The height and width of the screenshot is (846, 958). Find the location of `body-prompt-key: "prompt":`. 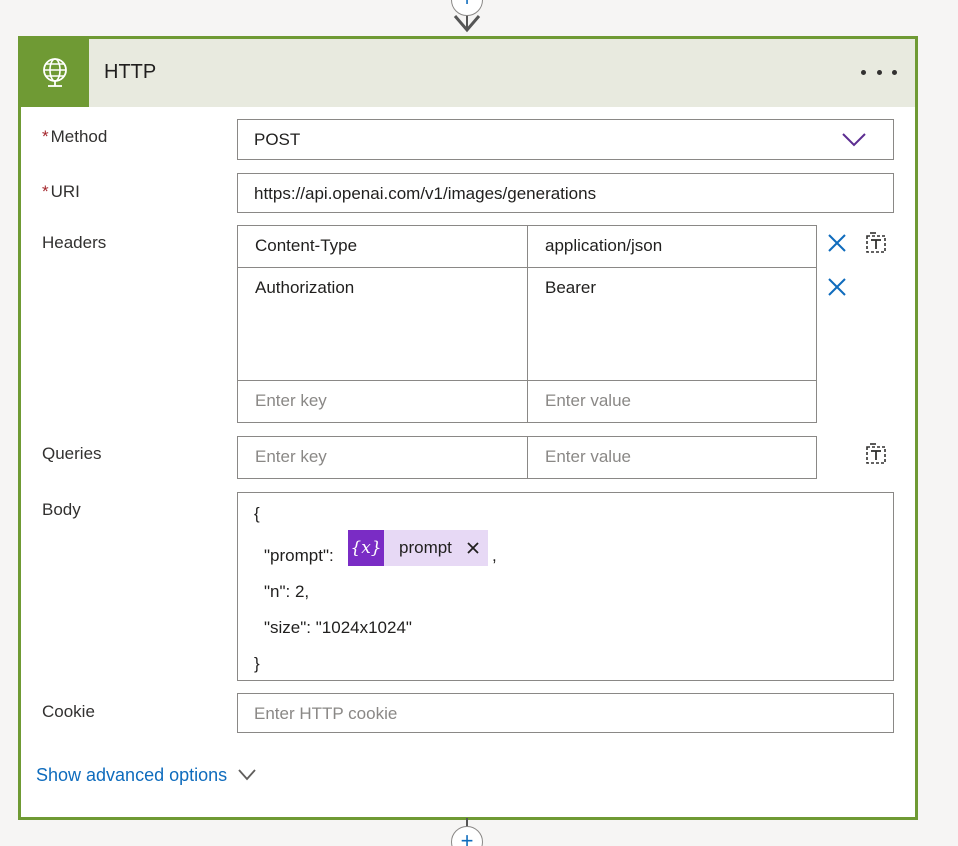

body-prompt-key: "prompt": is located at coordinates (299, 555).